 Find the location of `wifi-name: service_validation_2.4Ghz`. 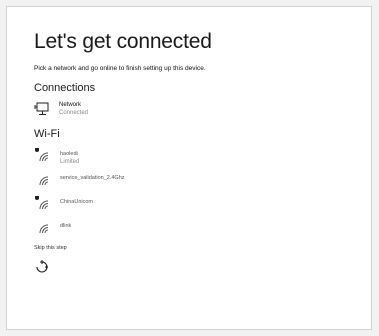

wifi-name: service_validation_2.4Ghz is located at coordinates (92, 178).